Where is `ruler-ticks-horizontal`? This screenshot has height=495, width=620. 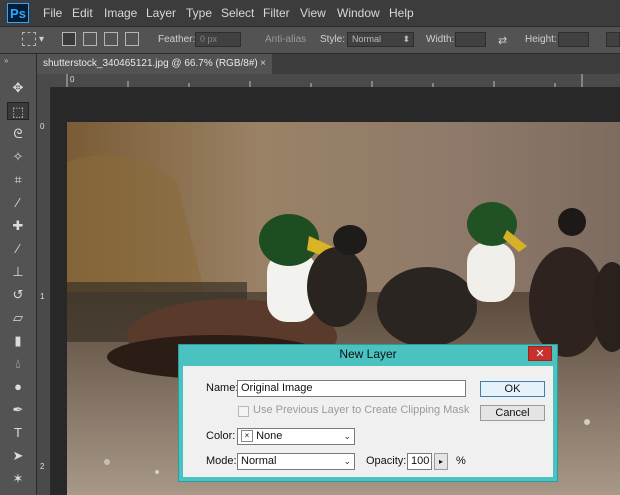 ruler-ticks-horizontal is located at coordinates (324, 80).